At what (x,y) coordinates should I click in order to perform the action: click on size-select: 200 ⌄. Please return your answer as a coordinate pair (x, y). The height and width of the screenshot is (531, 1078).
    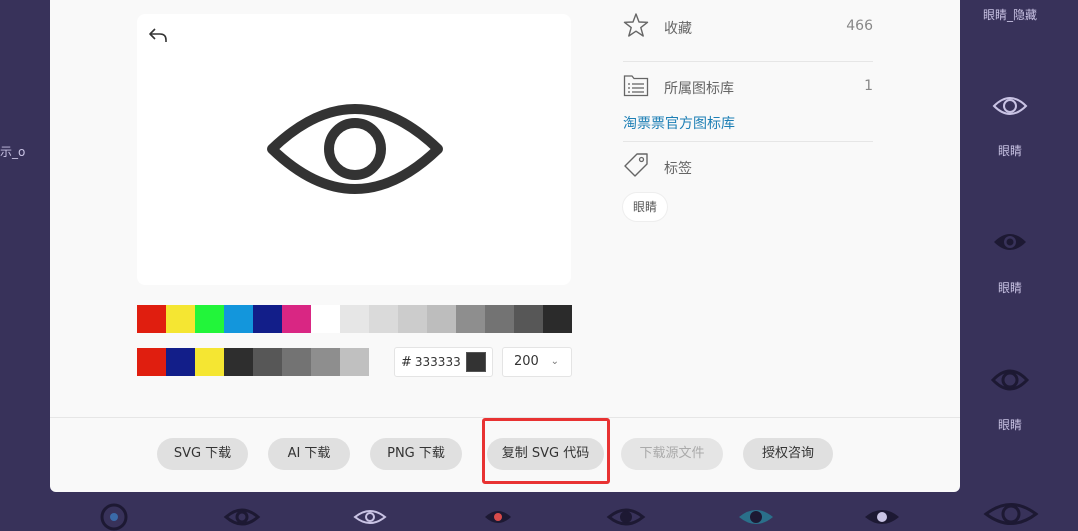
    Looking at the image, I should click on (537, 362).